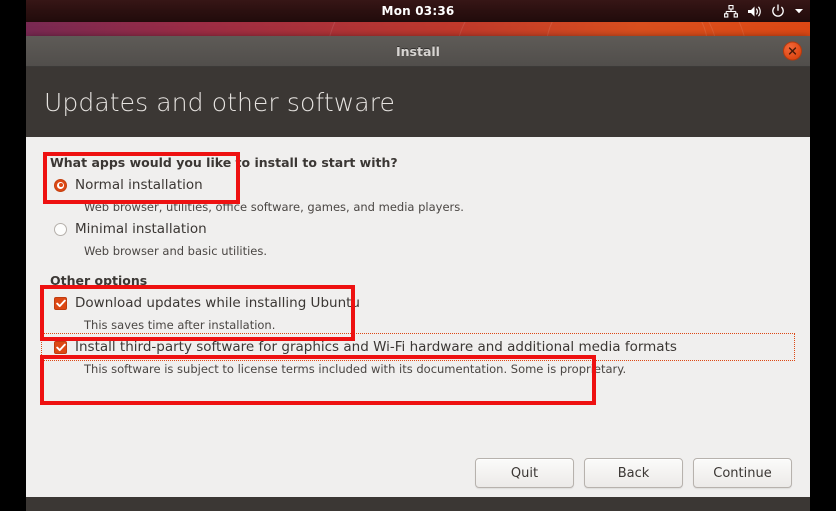  What do you see at coordinates (792, 51) in the screenshot?
I see `close-icon` at bounding box center [792, 51].